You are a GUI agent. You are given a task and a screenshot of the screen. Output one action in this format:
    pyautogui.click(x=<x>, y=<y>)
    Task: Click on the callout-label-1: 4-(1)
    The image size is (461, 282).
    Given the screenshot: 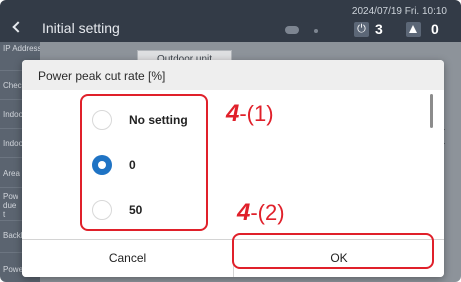 What is the action you would take?
    pyautogui.click(x=250, y=114)
    